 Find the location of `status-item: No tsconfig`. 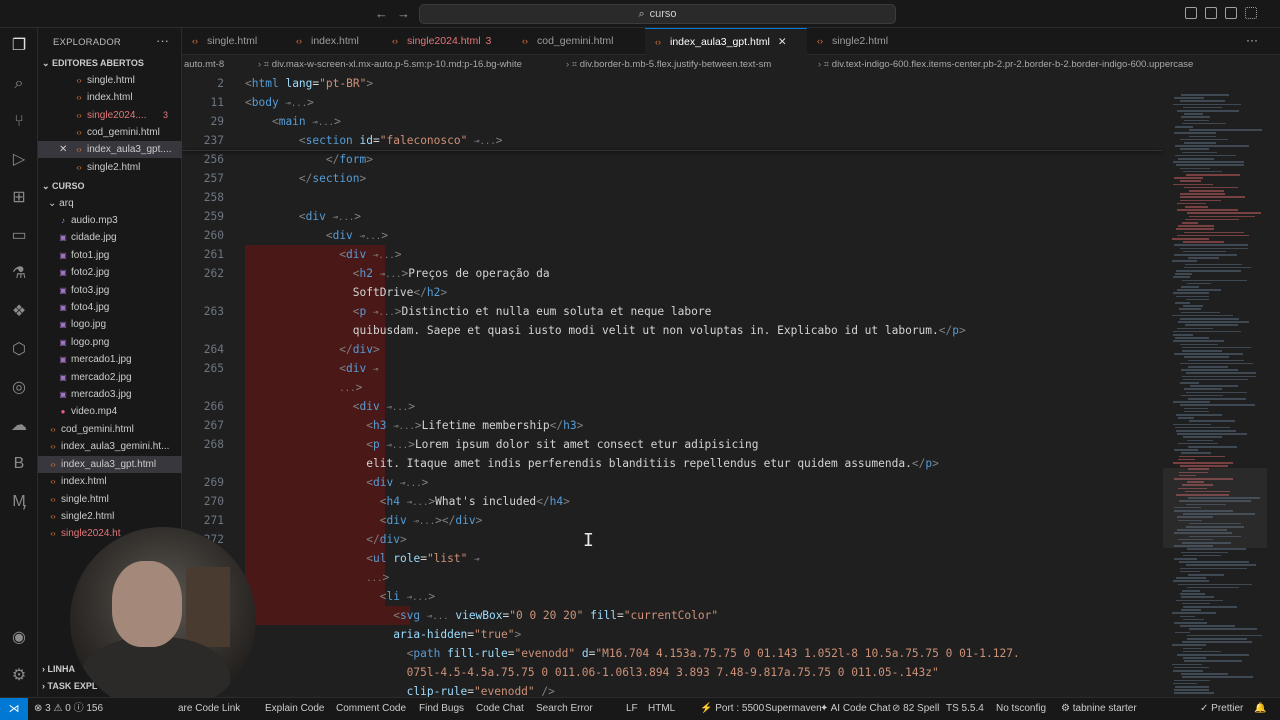

status-item: No tsconfig is located at coordinates (1021, 709).